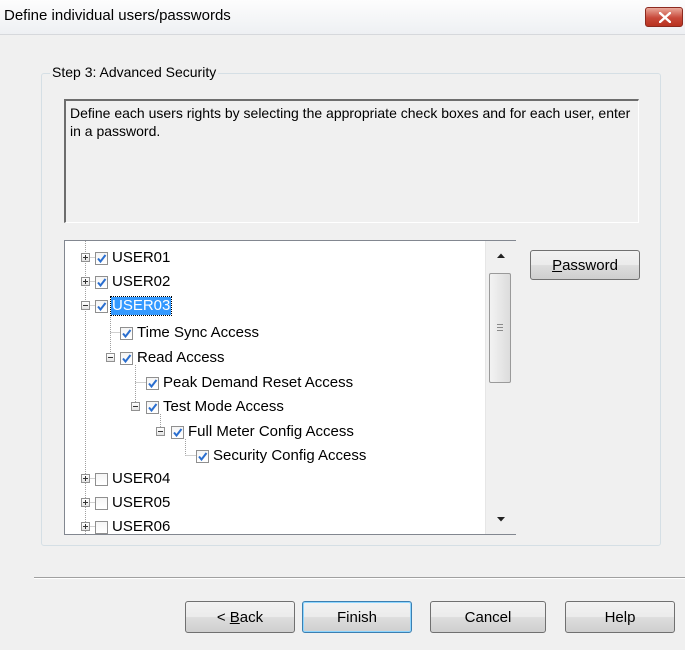 The width and height of the screenshot is (685, 650). What do you see at coordinates (223, 617) in the screenshot?
I see `back-label-pre: <` at bounding box center [223, 617].